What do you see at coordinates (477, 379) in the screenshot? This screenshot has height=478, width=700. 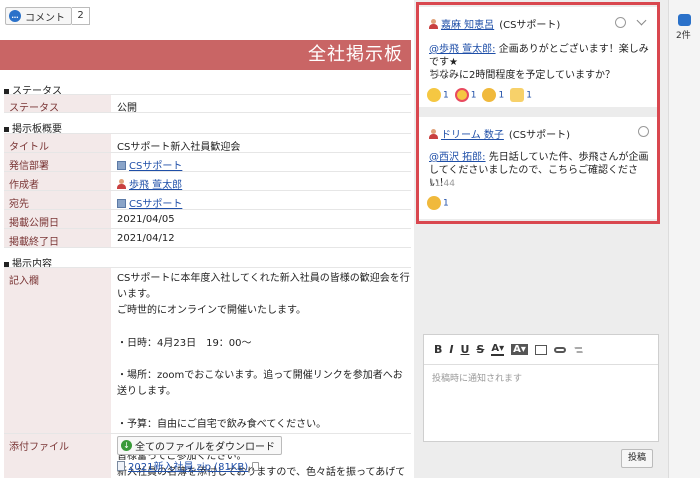 I see `editor-placeholder: 投稿時に通知されます` at bounding box center [477, 379].